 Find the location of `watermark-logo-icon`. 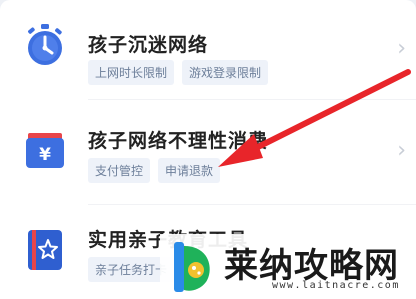

watermark-logo-icon is located at coordinates (192, 267).